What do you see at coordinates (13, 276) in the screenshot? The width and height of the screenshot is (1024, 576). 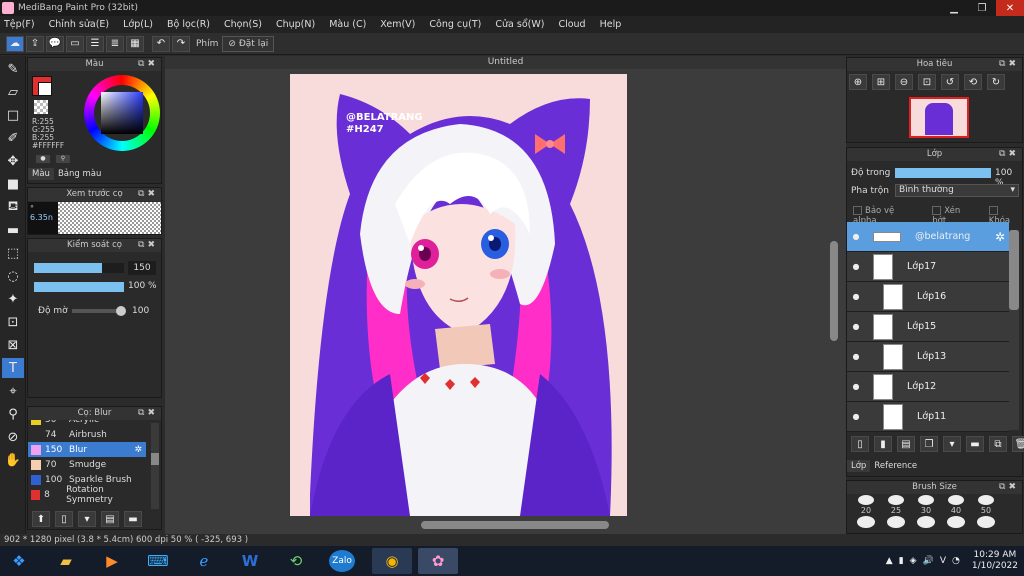 I see `lasso-tool-icon: ◌` at bounding box center [13, 276].